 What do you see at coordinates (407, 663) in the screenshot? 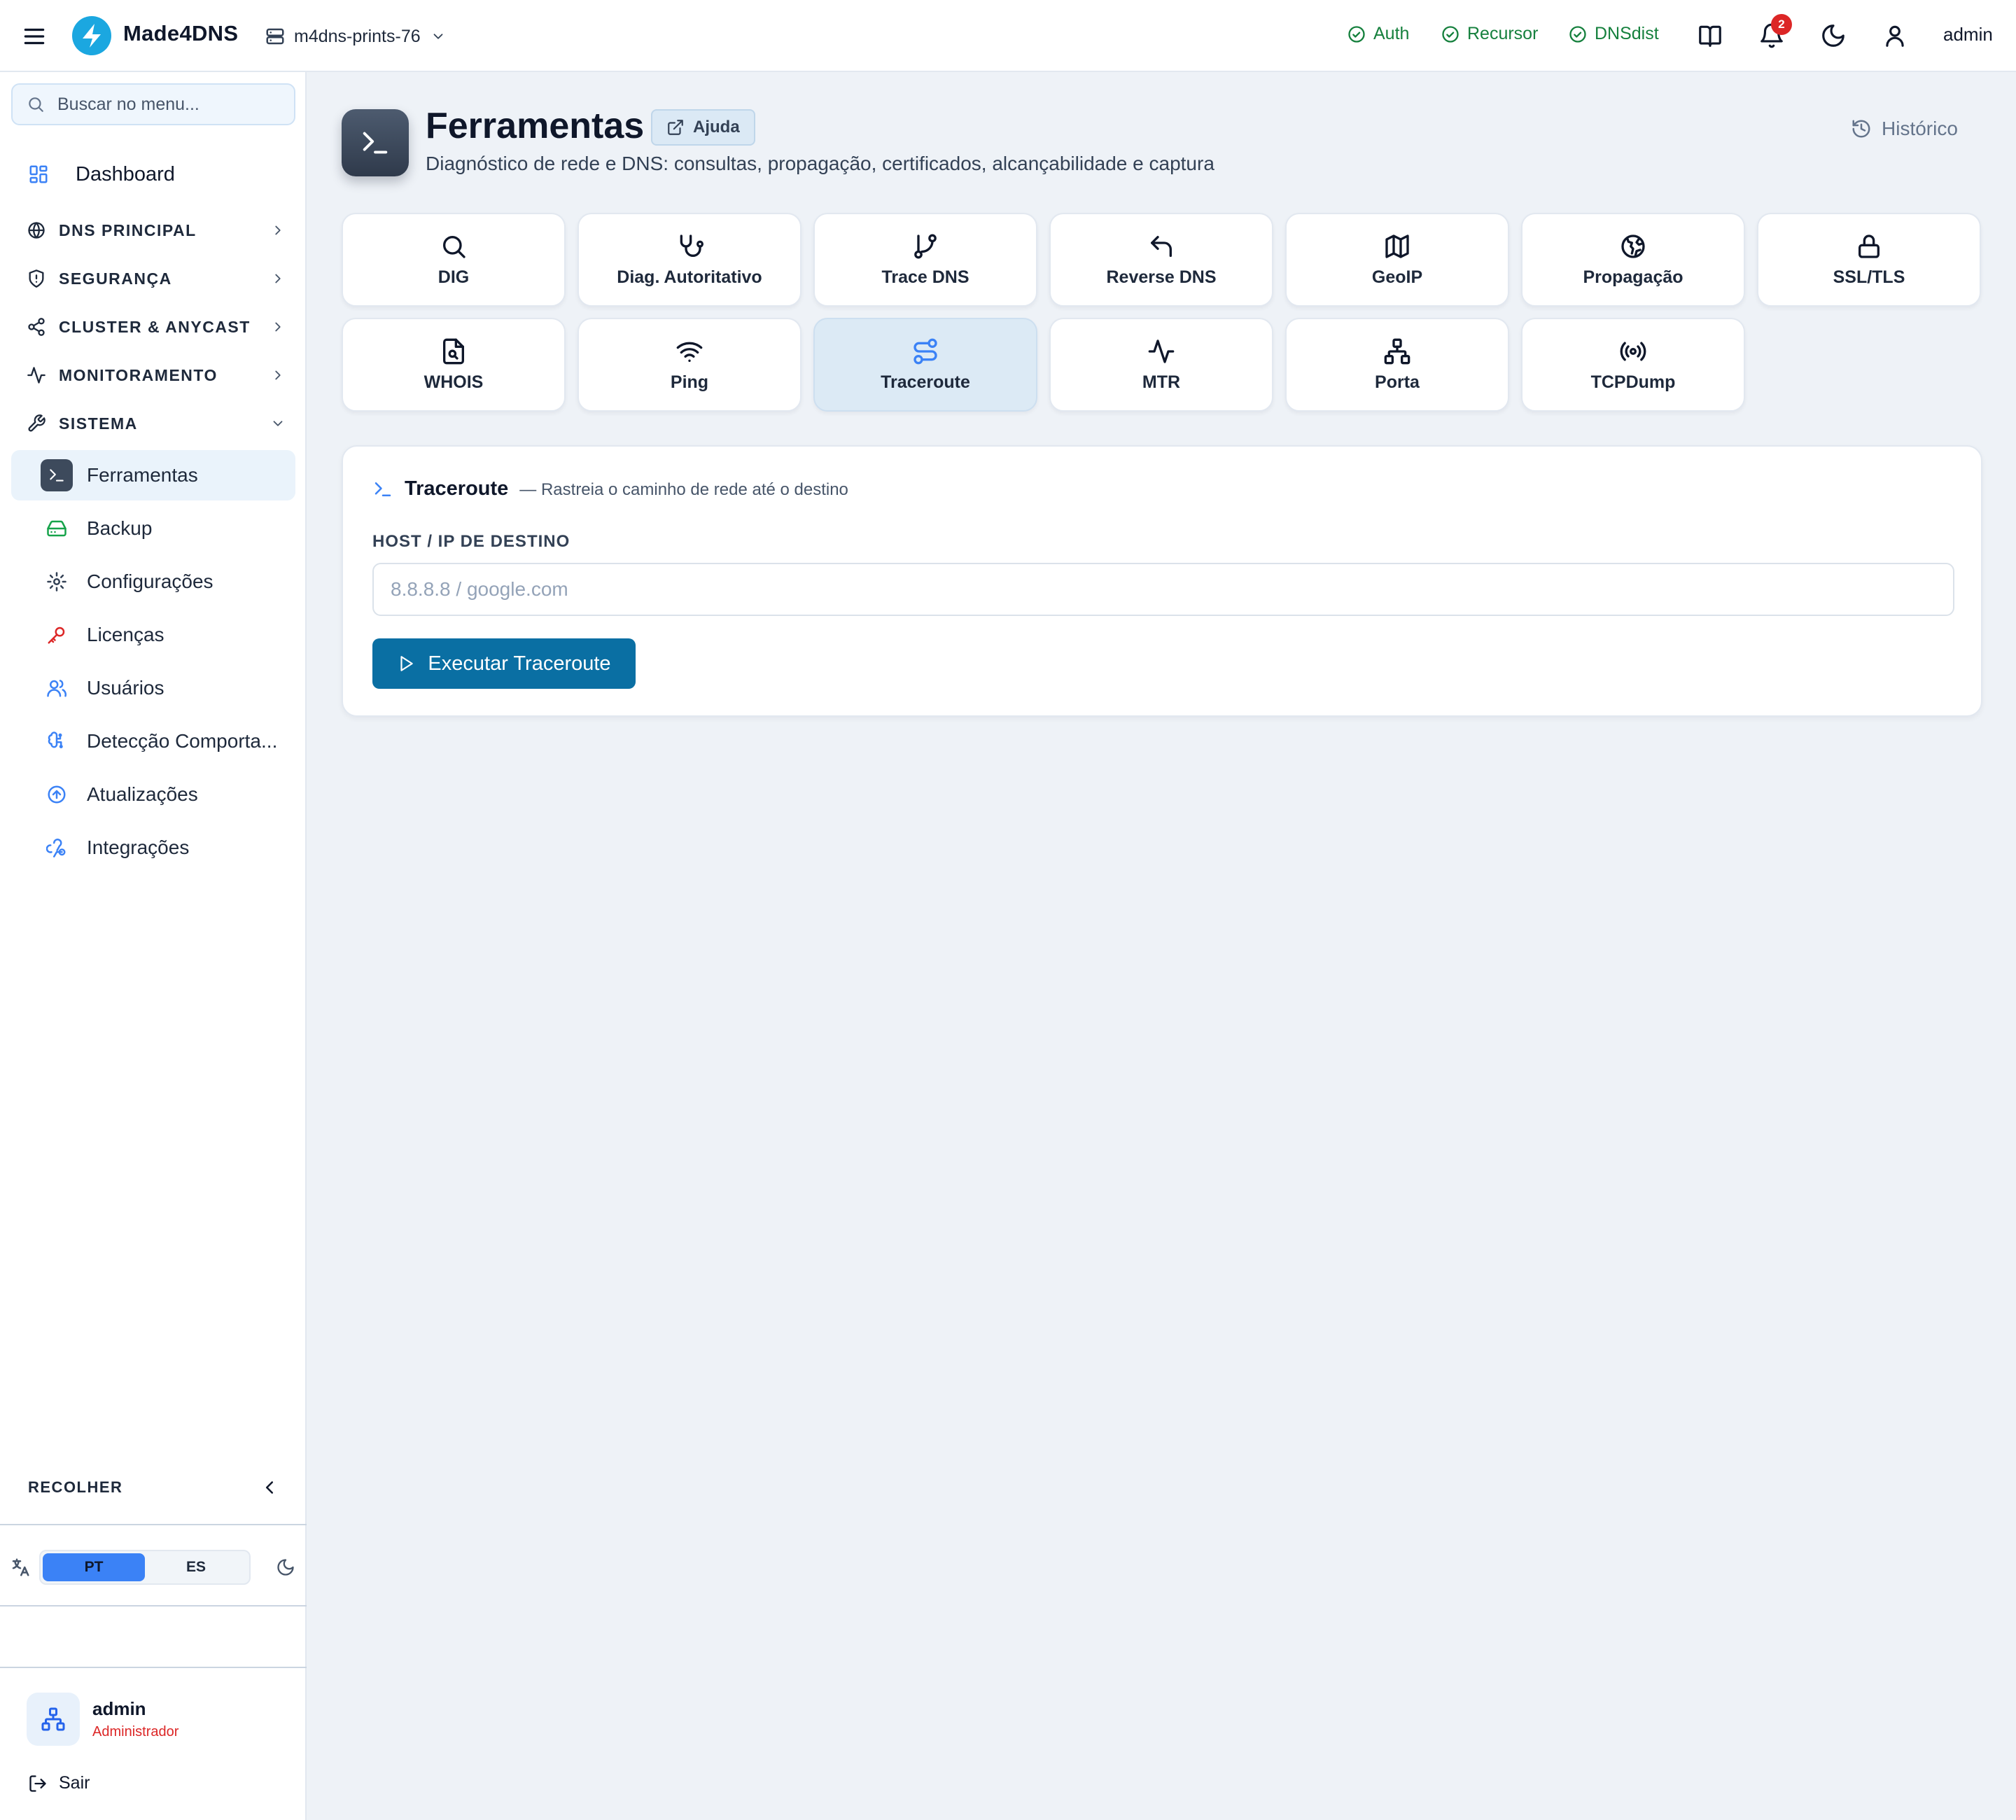
I see `play-icon` at bounding box center [407, 663].